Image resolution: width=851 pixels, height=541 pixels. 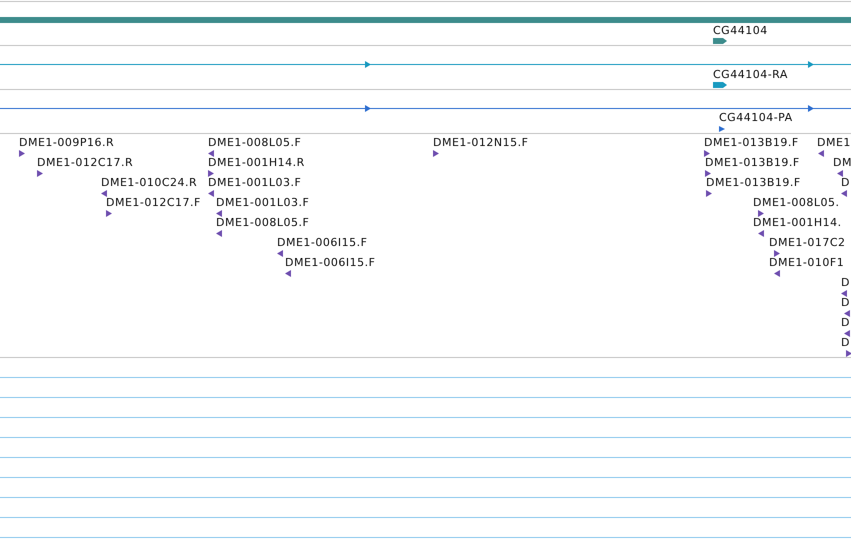 I want to click on feature-label: CG44104, so click(x=740, y=30).